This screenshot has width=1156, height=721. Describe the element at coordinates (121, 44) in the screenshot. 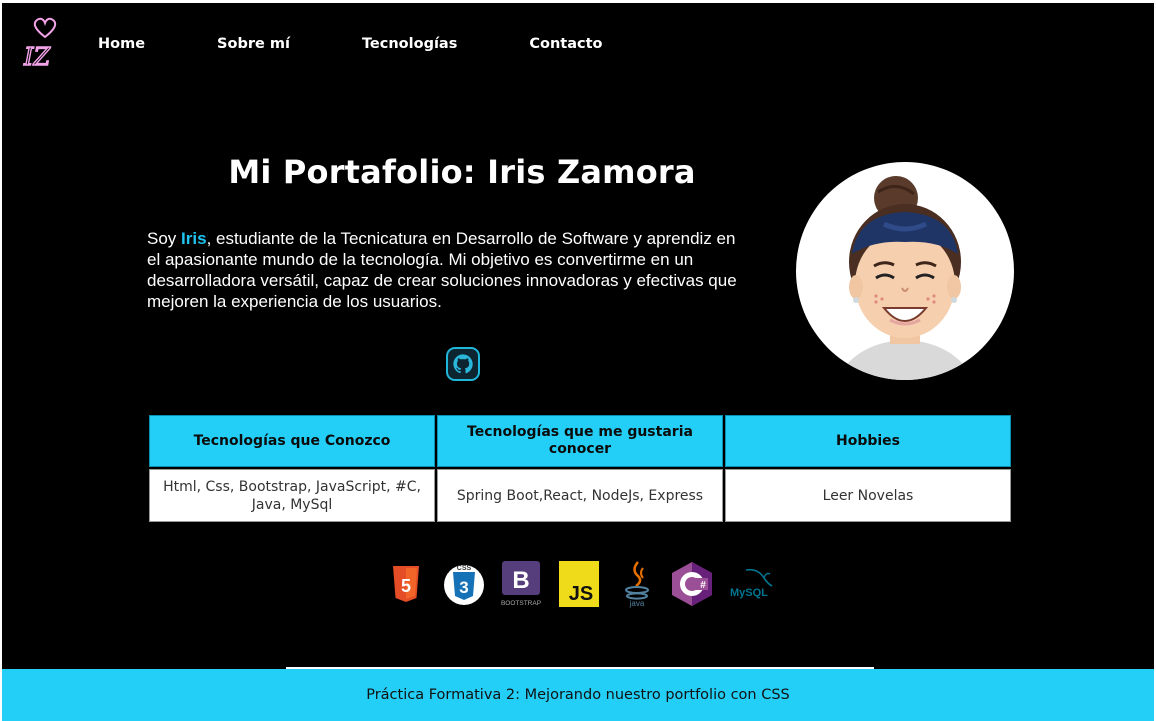

I see `nav-home: Home` at that location.